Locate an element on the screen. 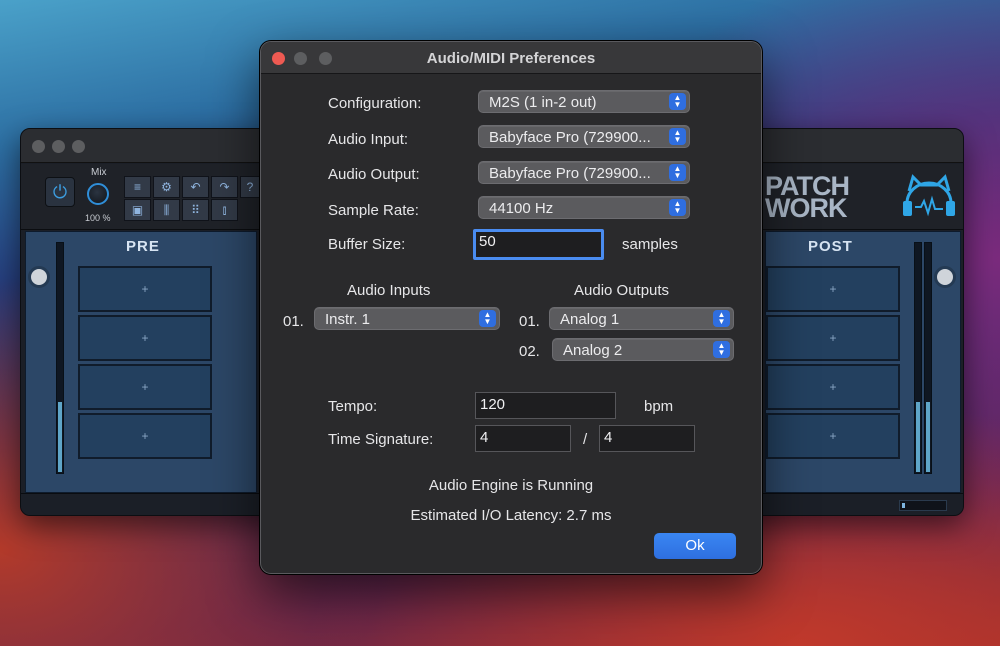 The width and height of the screenshot is (1000, 646). pre-slot-1: + is located at coordinates (145, 289).